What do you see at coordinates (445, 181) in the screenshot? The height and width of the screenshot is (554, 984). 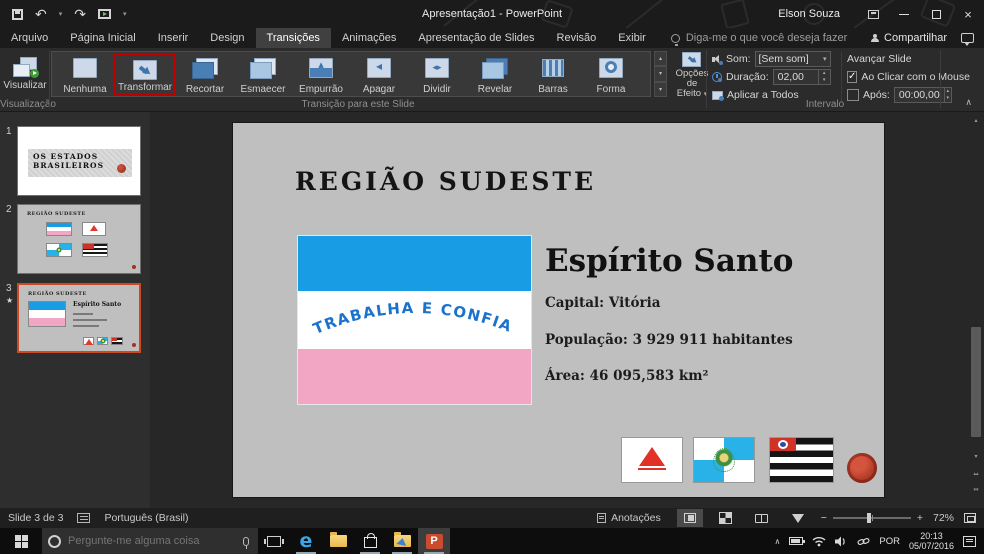 I see `slide-title: REGIÃO SUDESTE` at bounding box center [445, 181].